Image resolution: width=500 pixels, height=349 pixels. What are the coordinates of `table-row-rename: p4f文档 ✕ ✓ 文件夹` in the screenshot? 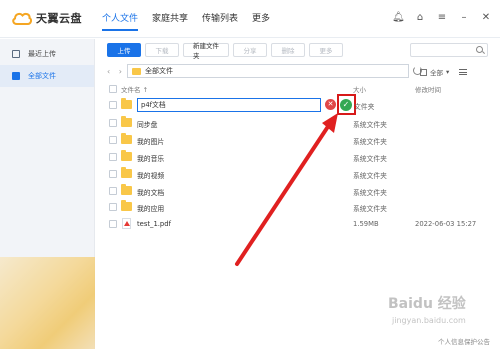 It's located at (298, 104).